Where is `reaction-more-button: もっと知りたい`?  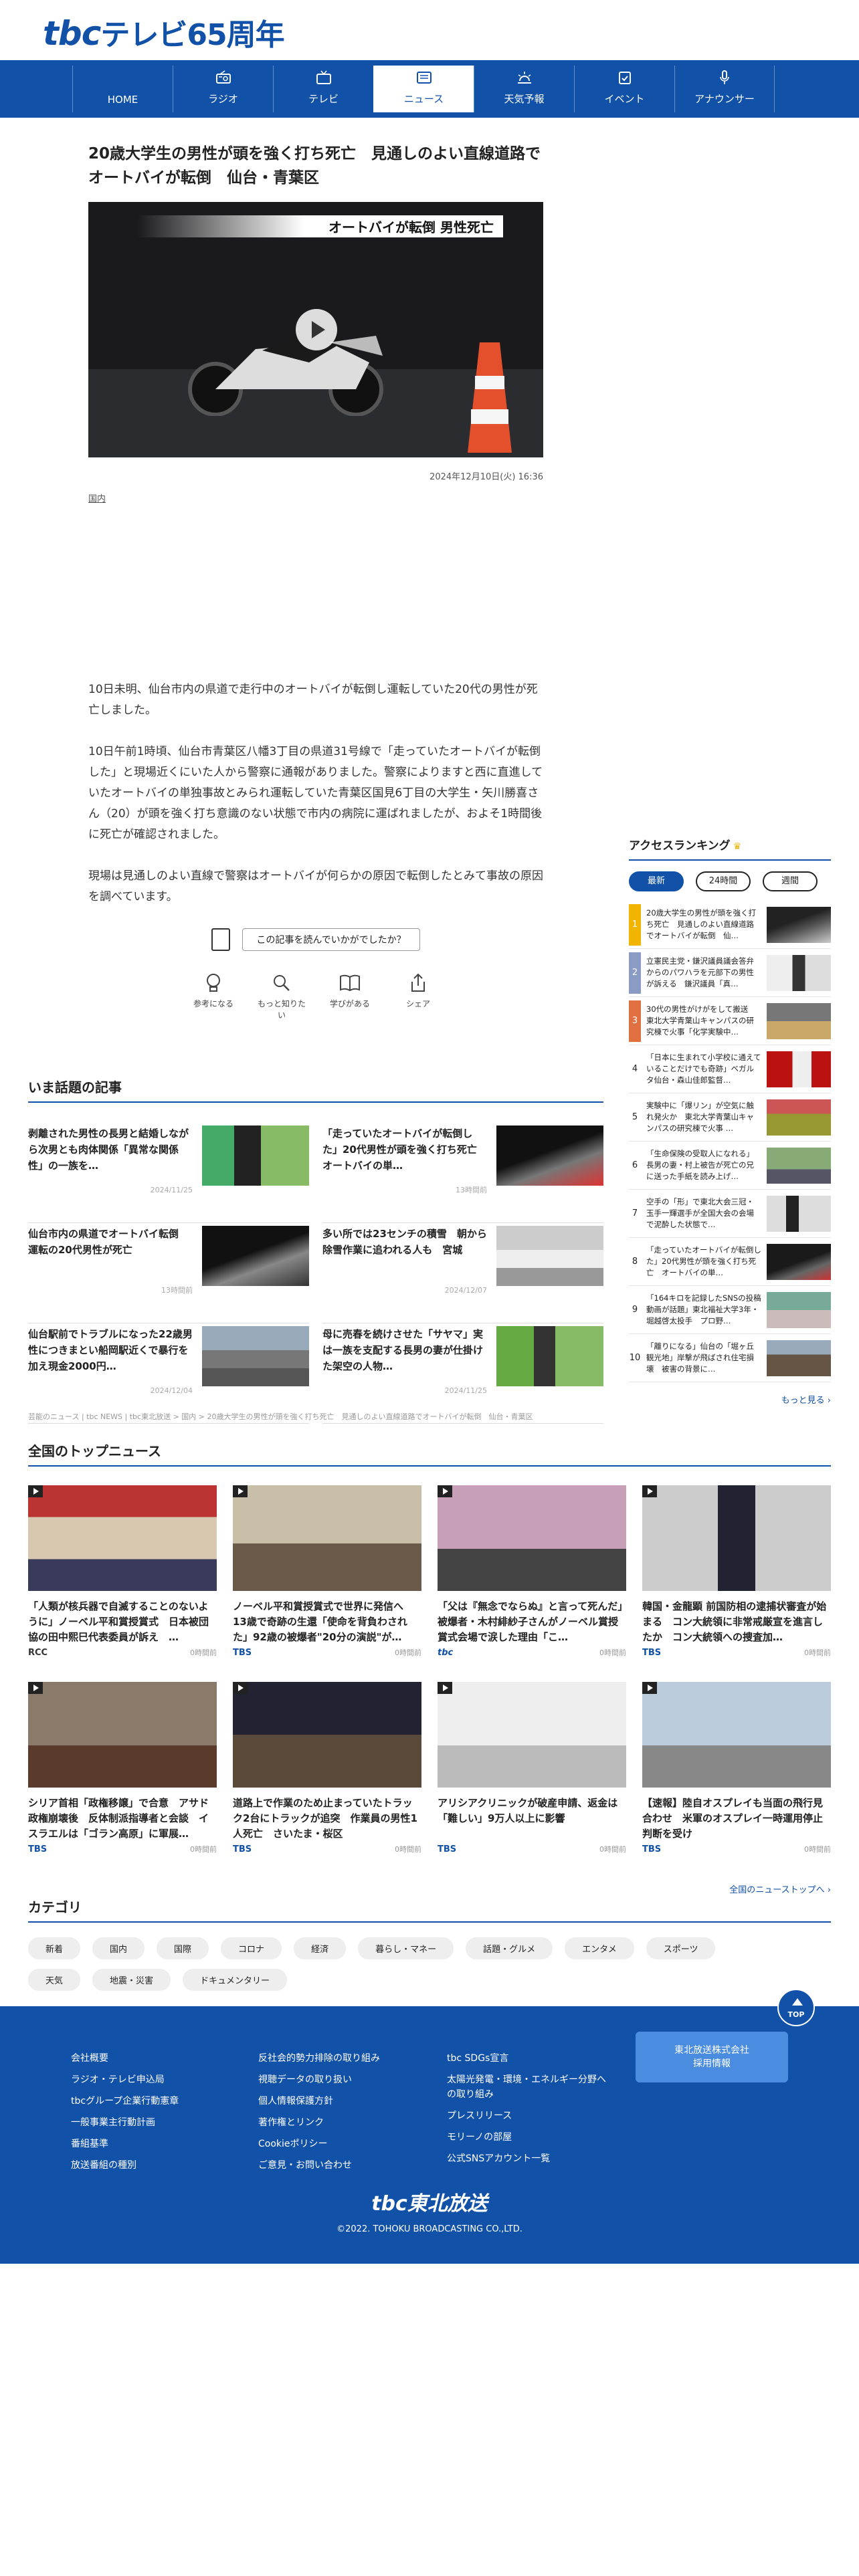 reaction-more-button: もっと知りたい is located at coordinates (281, 997).